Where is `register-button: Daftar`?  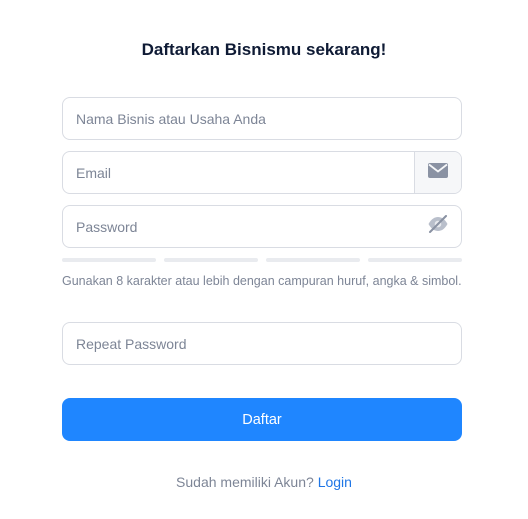 register-button: Daftar is located at coordinates (262, 419).